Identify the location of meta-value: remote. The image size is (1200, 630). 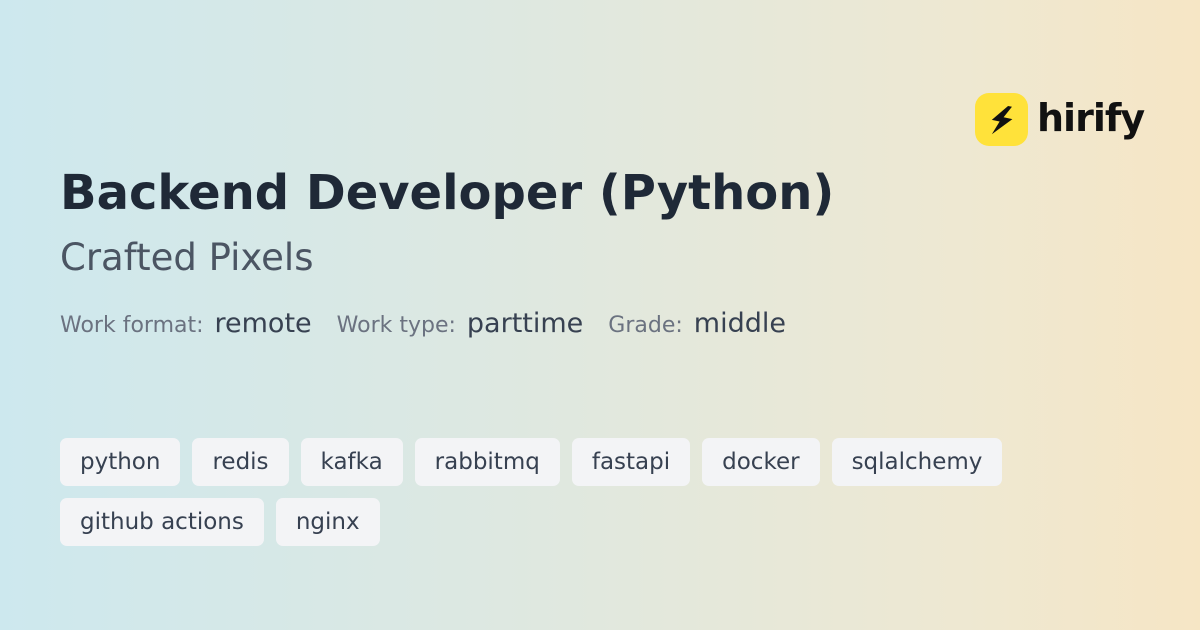
(263, 323).